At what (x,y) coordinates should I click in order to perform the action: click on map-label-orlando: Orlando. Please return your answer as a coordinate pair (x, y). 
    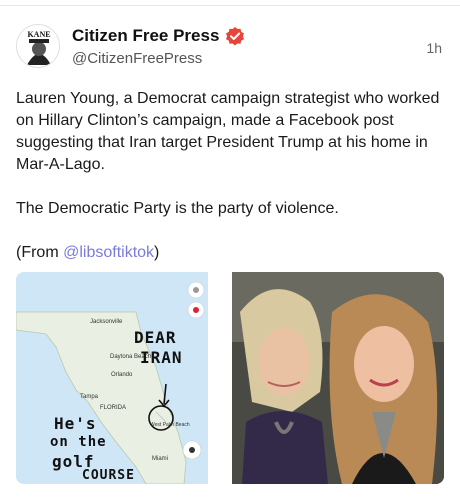
    Looking at the image, I should click on (122, 375).